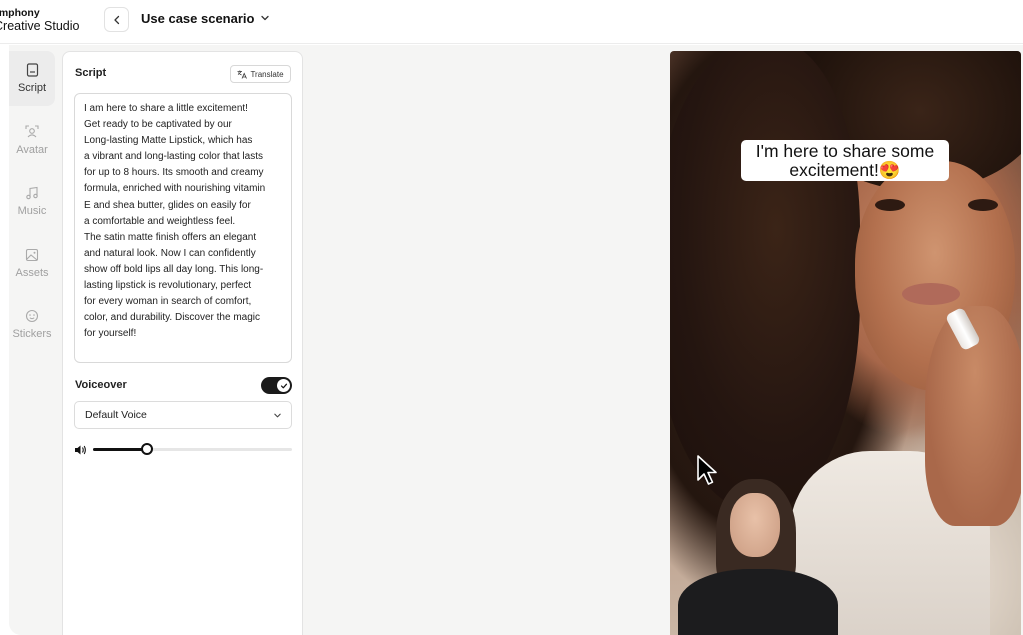  Describe the element at coordinates (707, 470) in the screenshot. I see `mouse-cursor-icon` at that location.